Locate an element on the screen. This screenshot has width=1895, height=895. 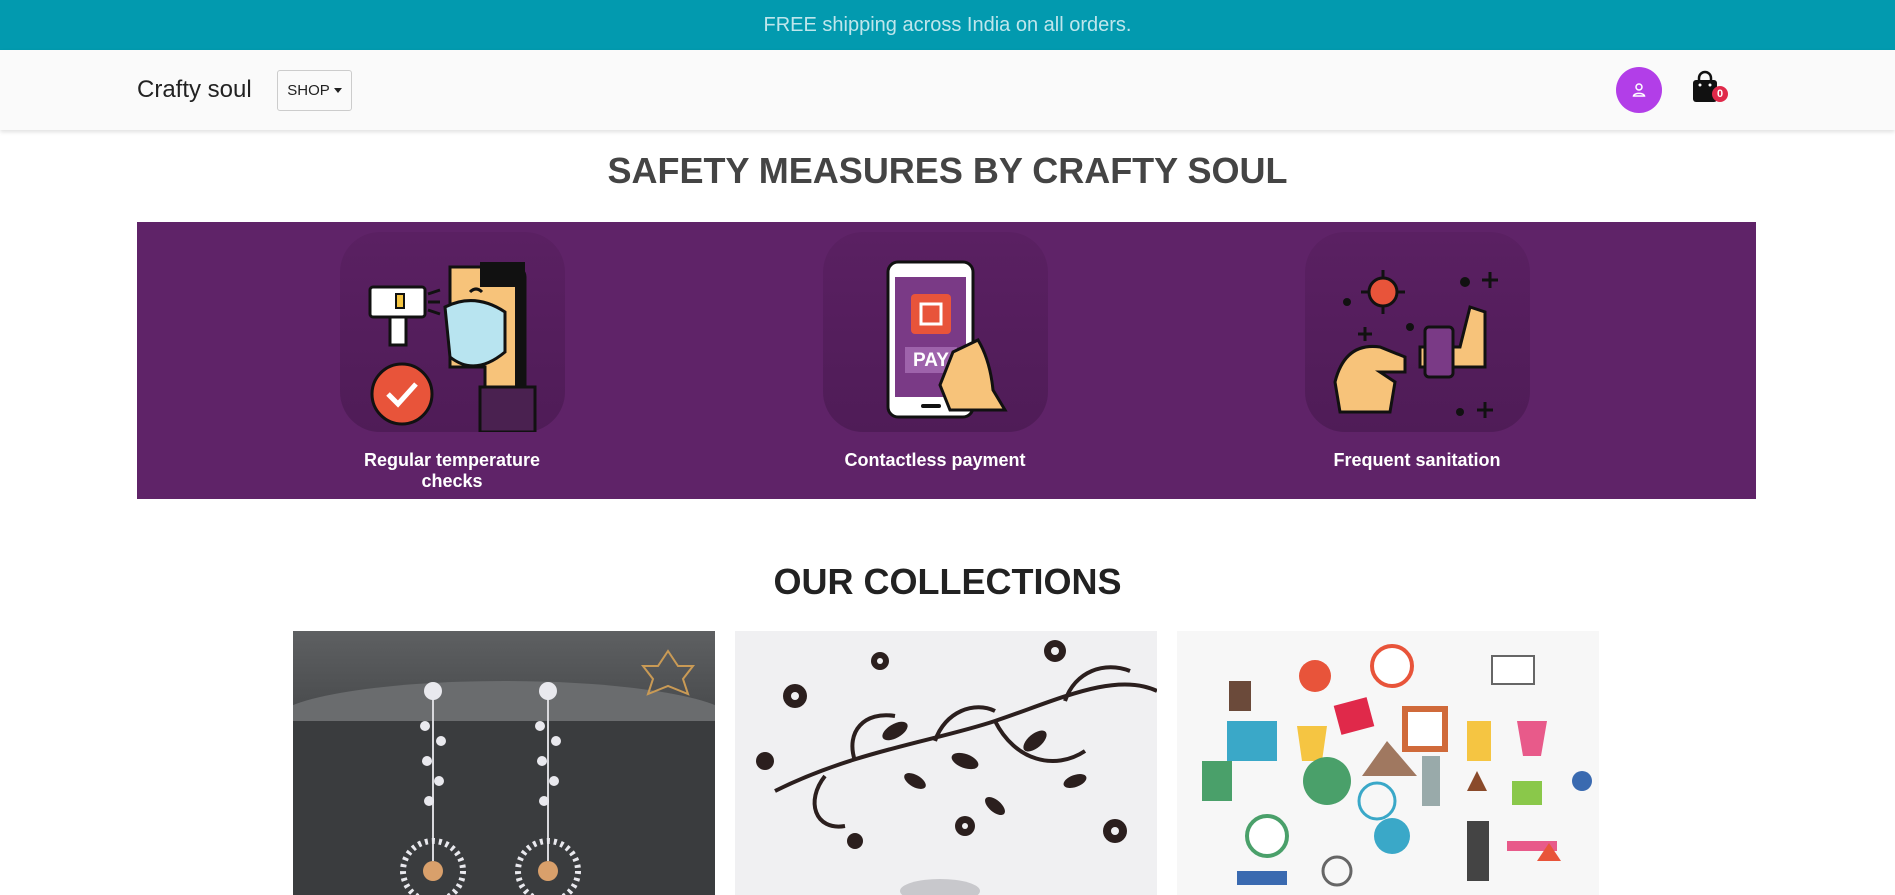
safety-item-sanitation: Frequent sanitation is located at coordinates (1417, 351).